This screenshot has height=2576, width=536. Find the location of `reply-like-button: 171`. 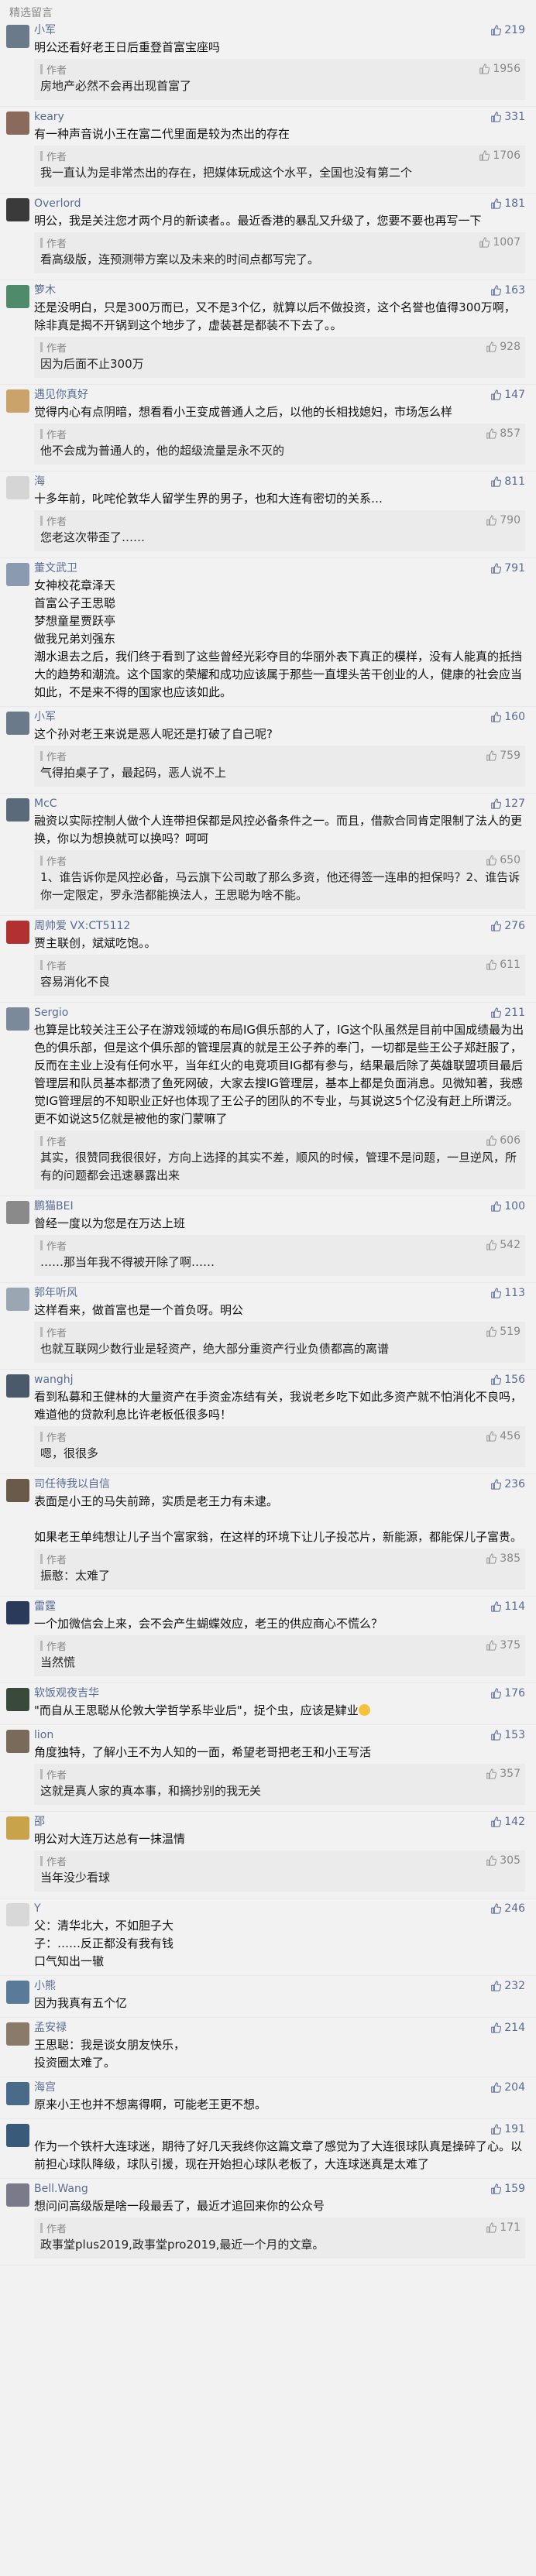

reply-like-button: 171 is located at coordinates (503, 2227).